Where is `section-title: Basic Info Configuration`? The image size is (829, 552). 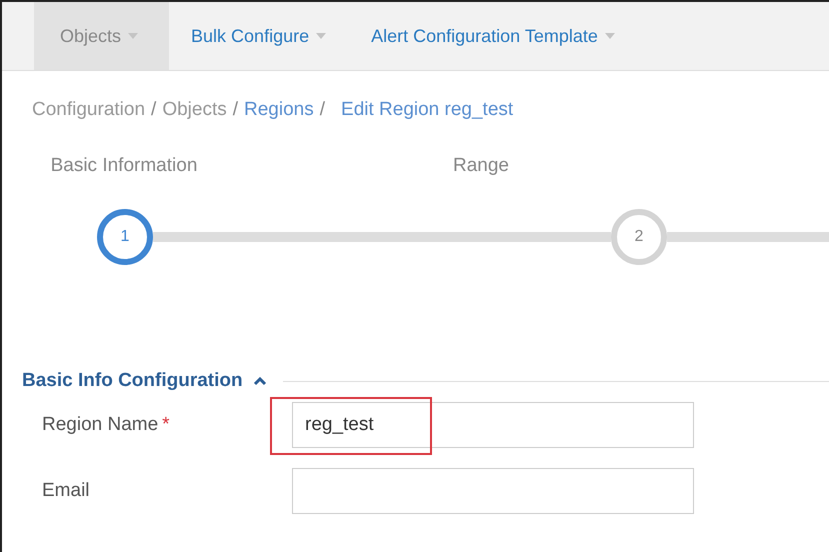 section-title: Basic Info Configuration is located at coordinates (132, 381).